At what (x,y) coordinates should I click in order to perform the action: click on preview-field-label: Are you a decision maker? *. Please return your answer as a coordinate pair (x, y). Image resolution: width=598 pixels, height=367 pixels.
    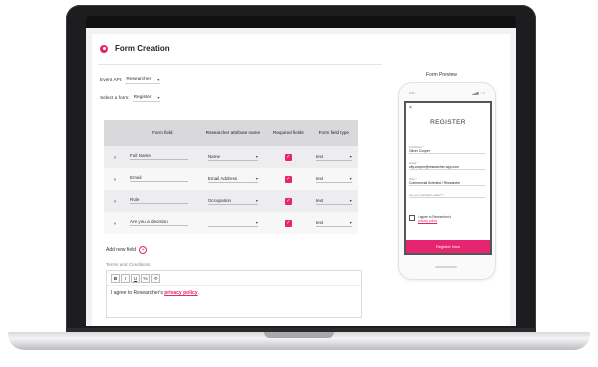
    Looking at the image, I should click on (426, 195).